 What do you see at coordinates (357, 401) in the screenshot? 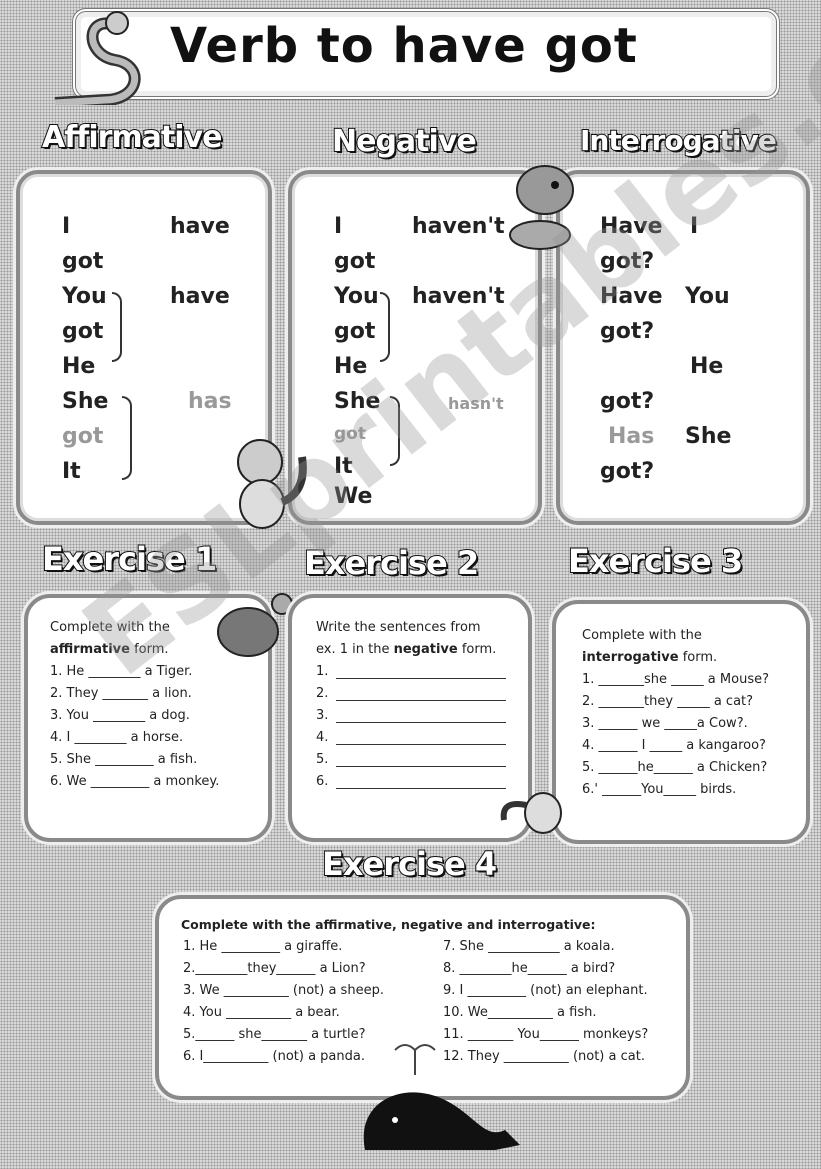
I see `neg-text: She` at bounding box center [357, 401].